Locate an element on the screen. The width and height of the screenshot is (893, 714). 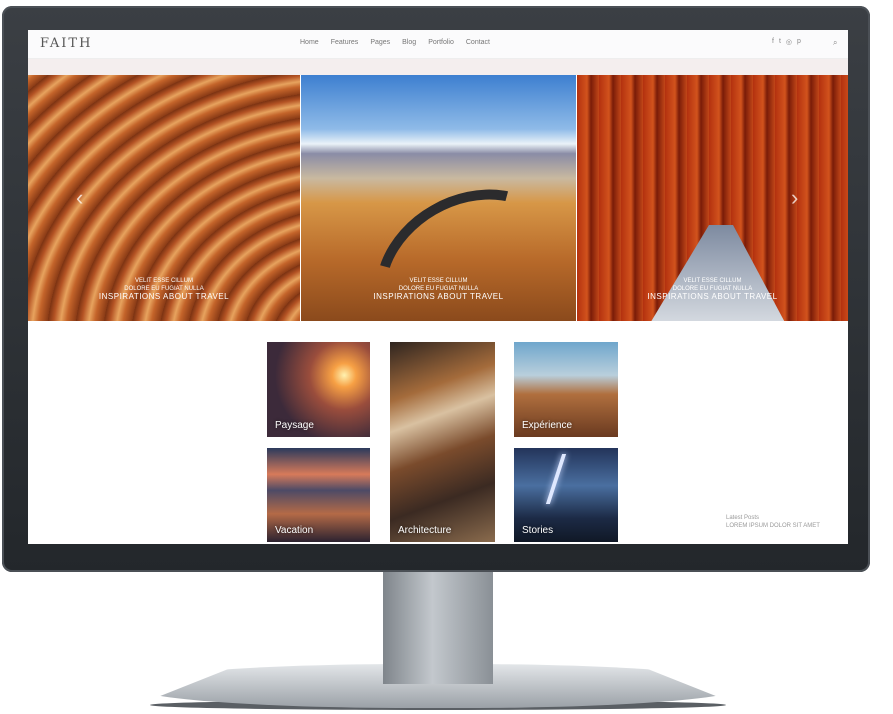
monitor-stand is located at coordinates (438, 628).